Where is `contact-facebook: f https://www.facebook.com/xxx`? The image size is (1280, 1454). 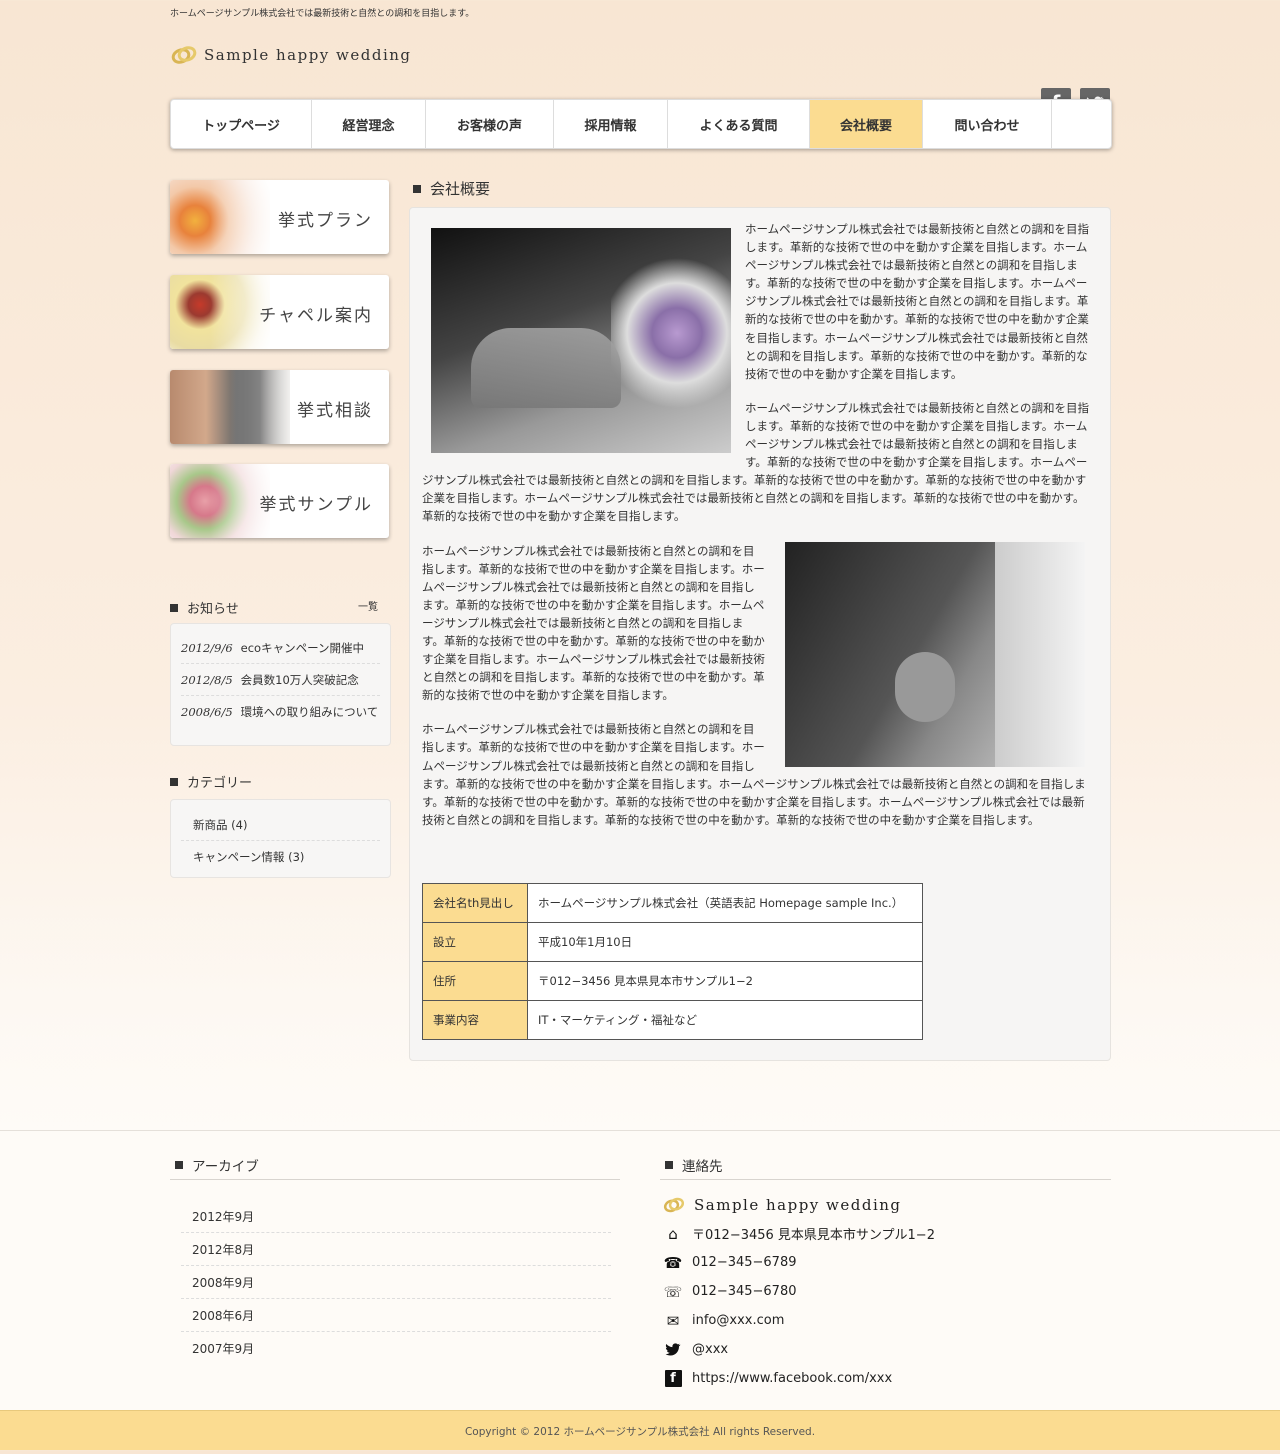 contact-facebook: f https://www.facebook.com/xxx is located at coordinates (798, 1378).